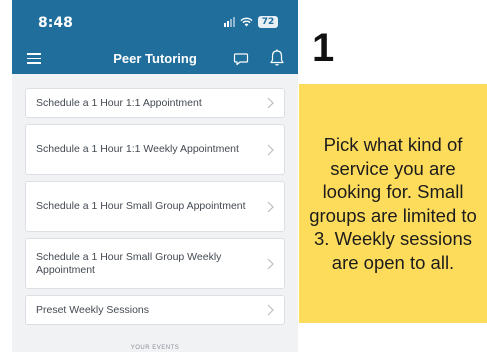 This screenshot has height=352, width=487. Describe the element at coordinates (246, 22) in the screenshot. I see `wifi-icon` at that location.